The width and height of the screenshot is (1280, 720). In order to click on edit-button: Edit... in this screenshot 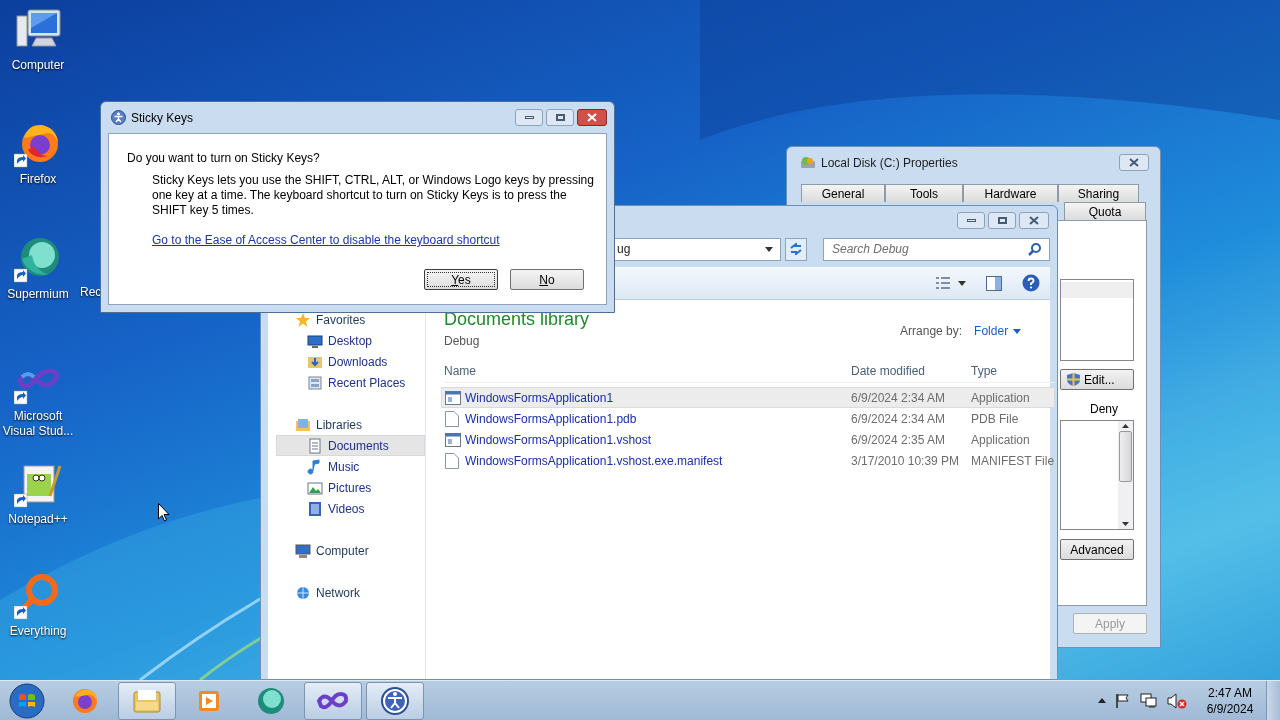, I will do `click(1097, 379)`.